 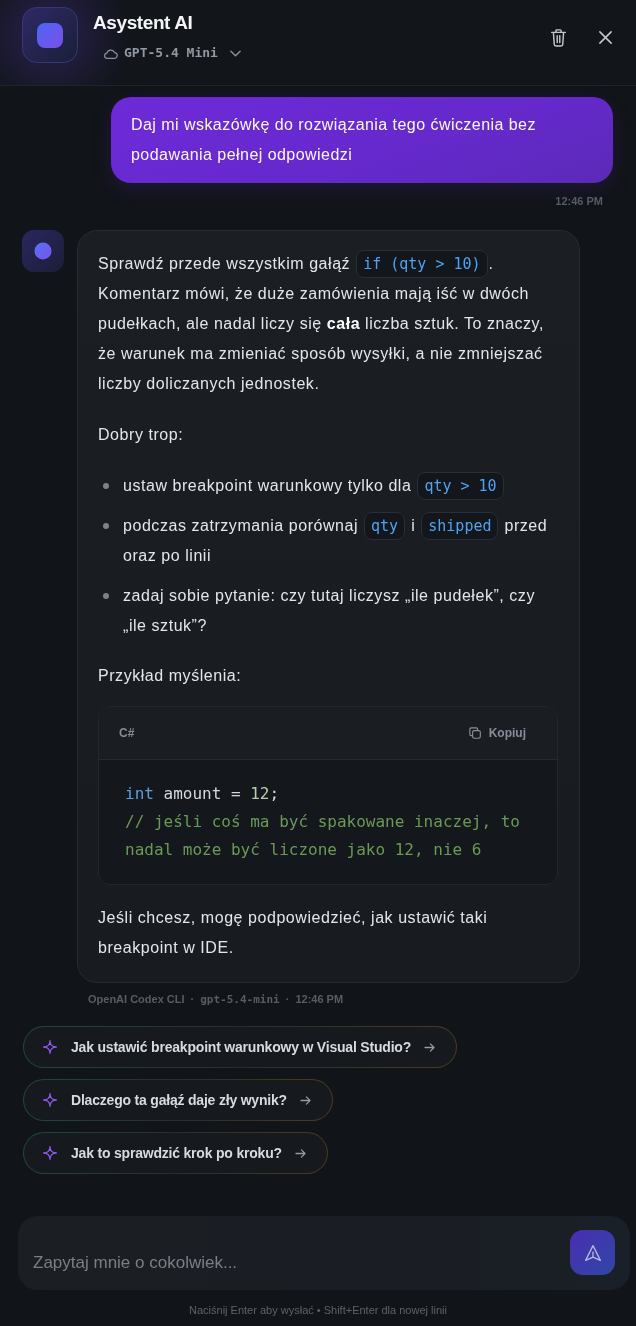 I want to click on cloud-icon, so click(x=110, y=53).